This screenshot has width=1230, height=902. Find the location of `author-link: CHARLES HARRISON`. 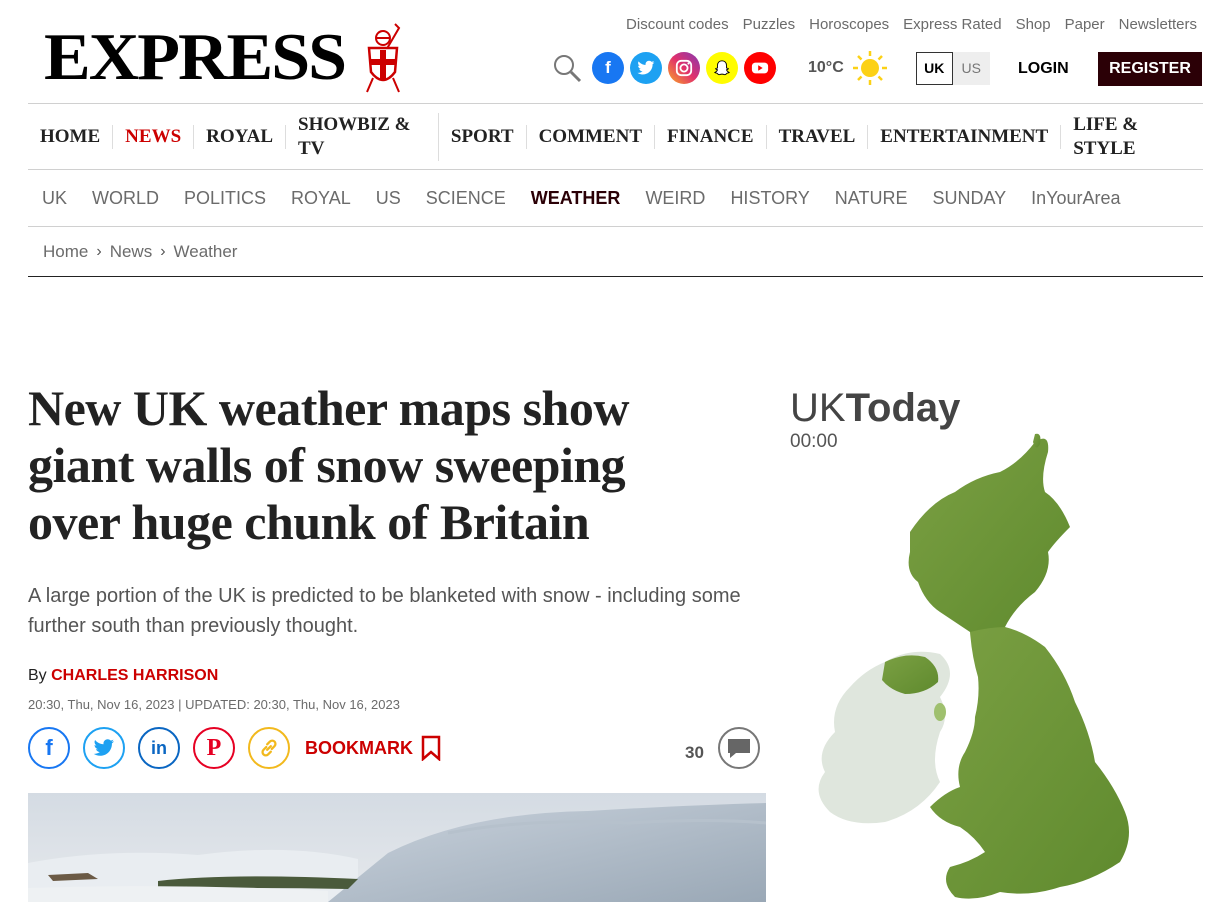

author-link: CHARLES HARRISON is located at coordinates (134, 675).